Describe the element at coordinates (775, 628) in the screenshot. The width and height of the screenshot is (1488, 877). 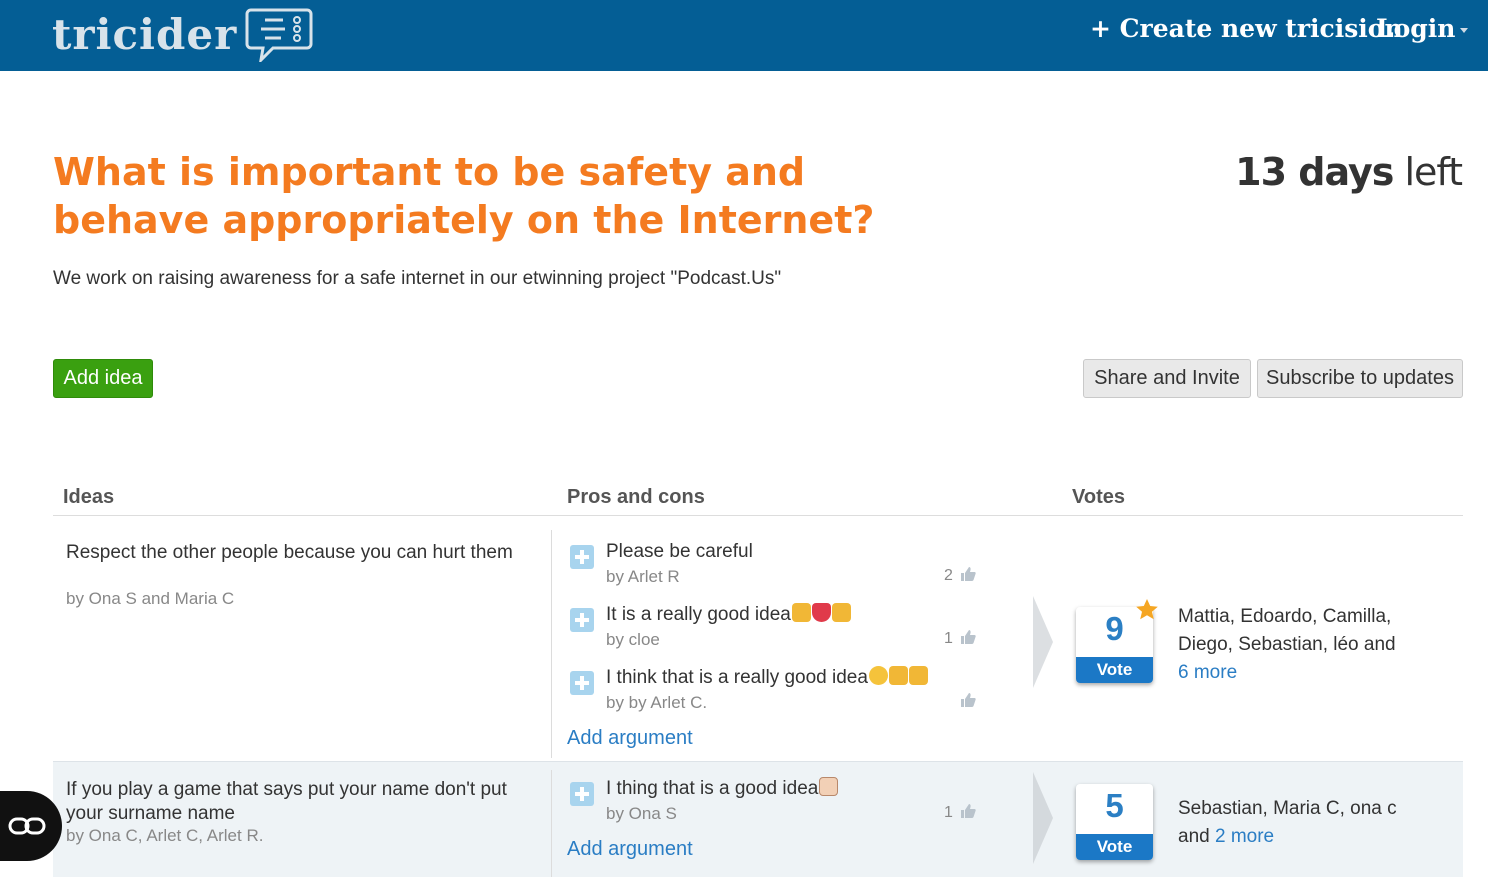
I see `argument-item: It is a really good idea by cloe 1` at that location.